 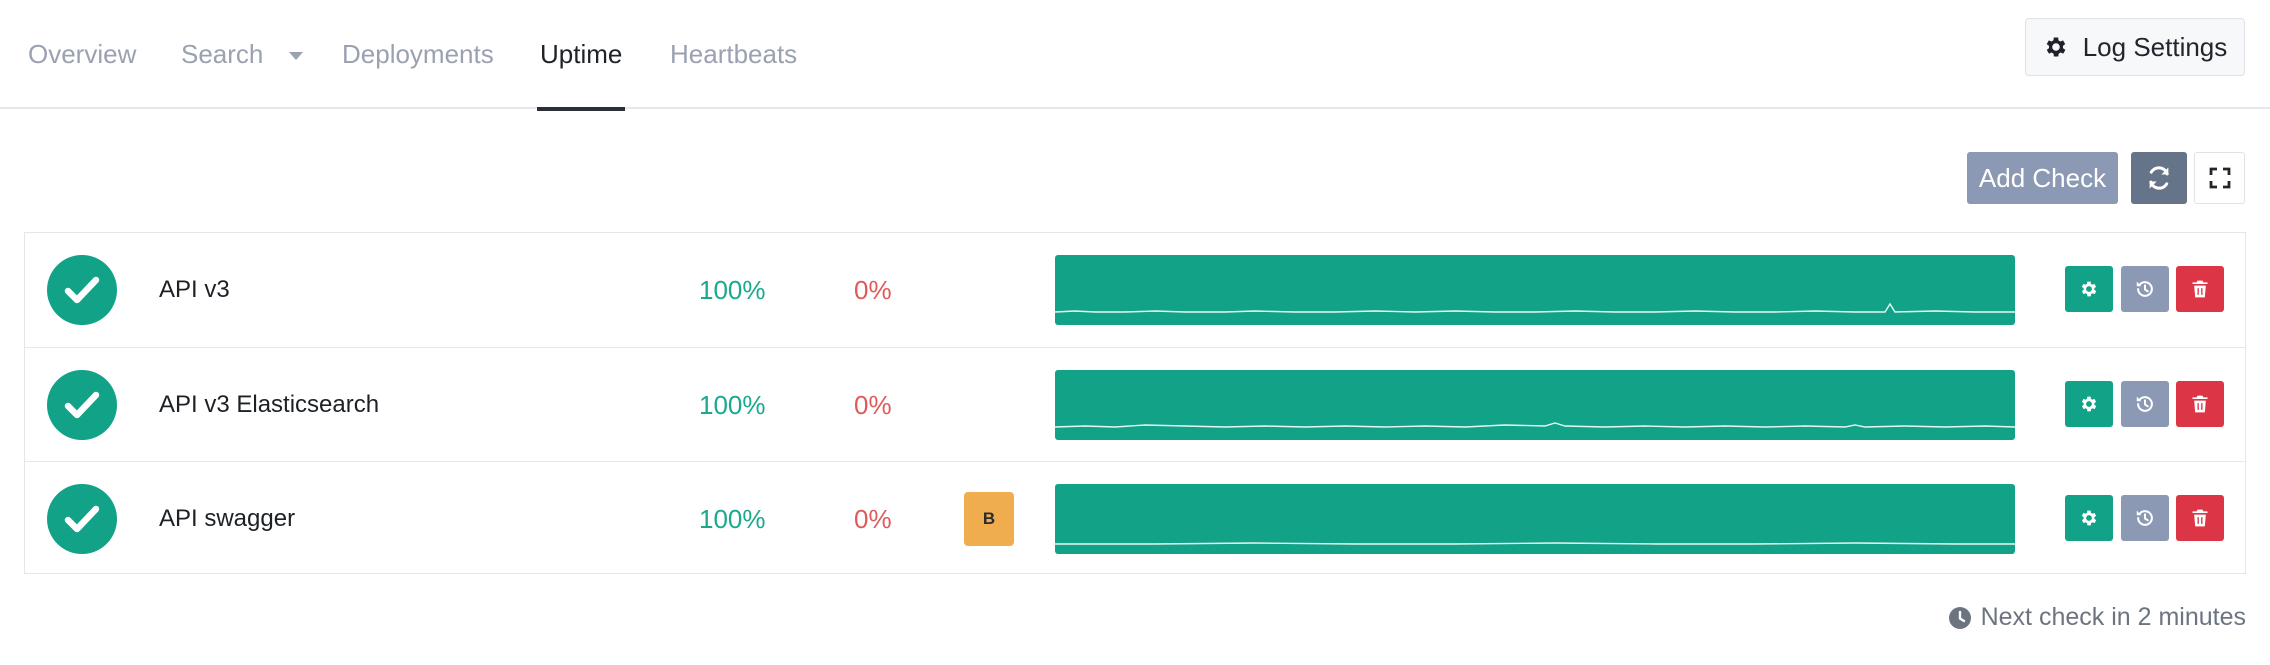 I want to click on next-check-text: Next check in 2 minutes, so click(x=2113, y=617).